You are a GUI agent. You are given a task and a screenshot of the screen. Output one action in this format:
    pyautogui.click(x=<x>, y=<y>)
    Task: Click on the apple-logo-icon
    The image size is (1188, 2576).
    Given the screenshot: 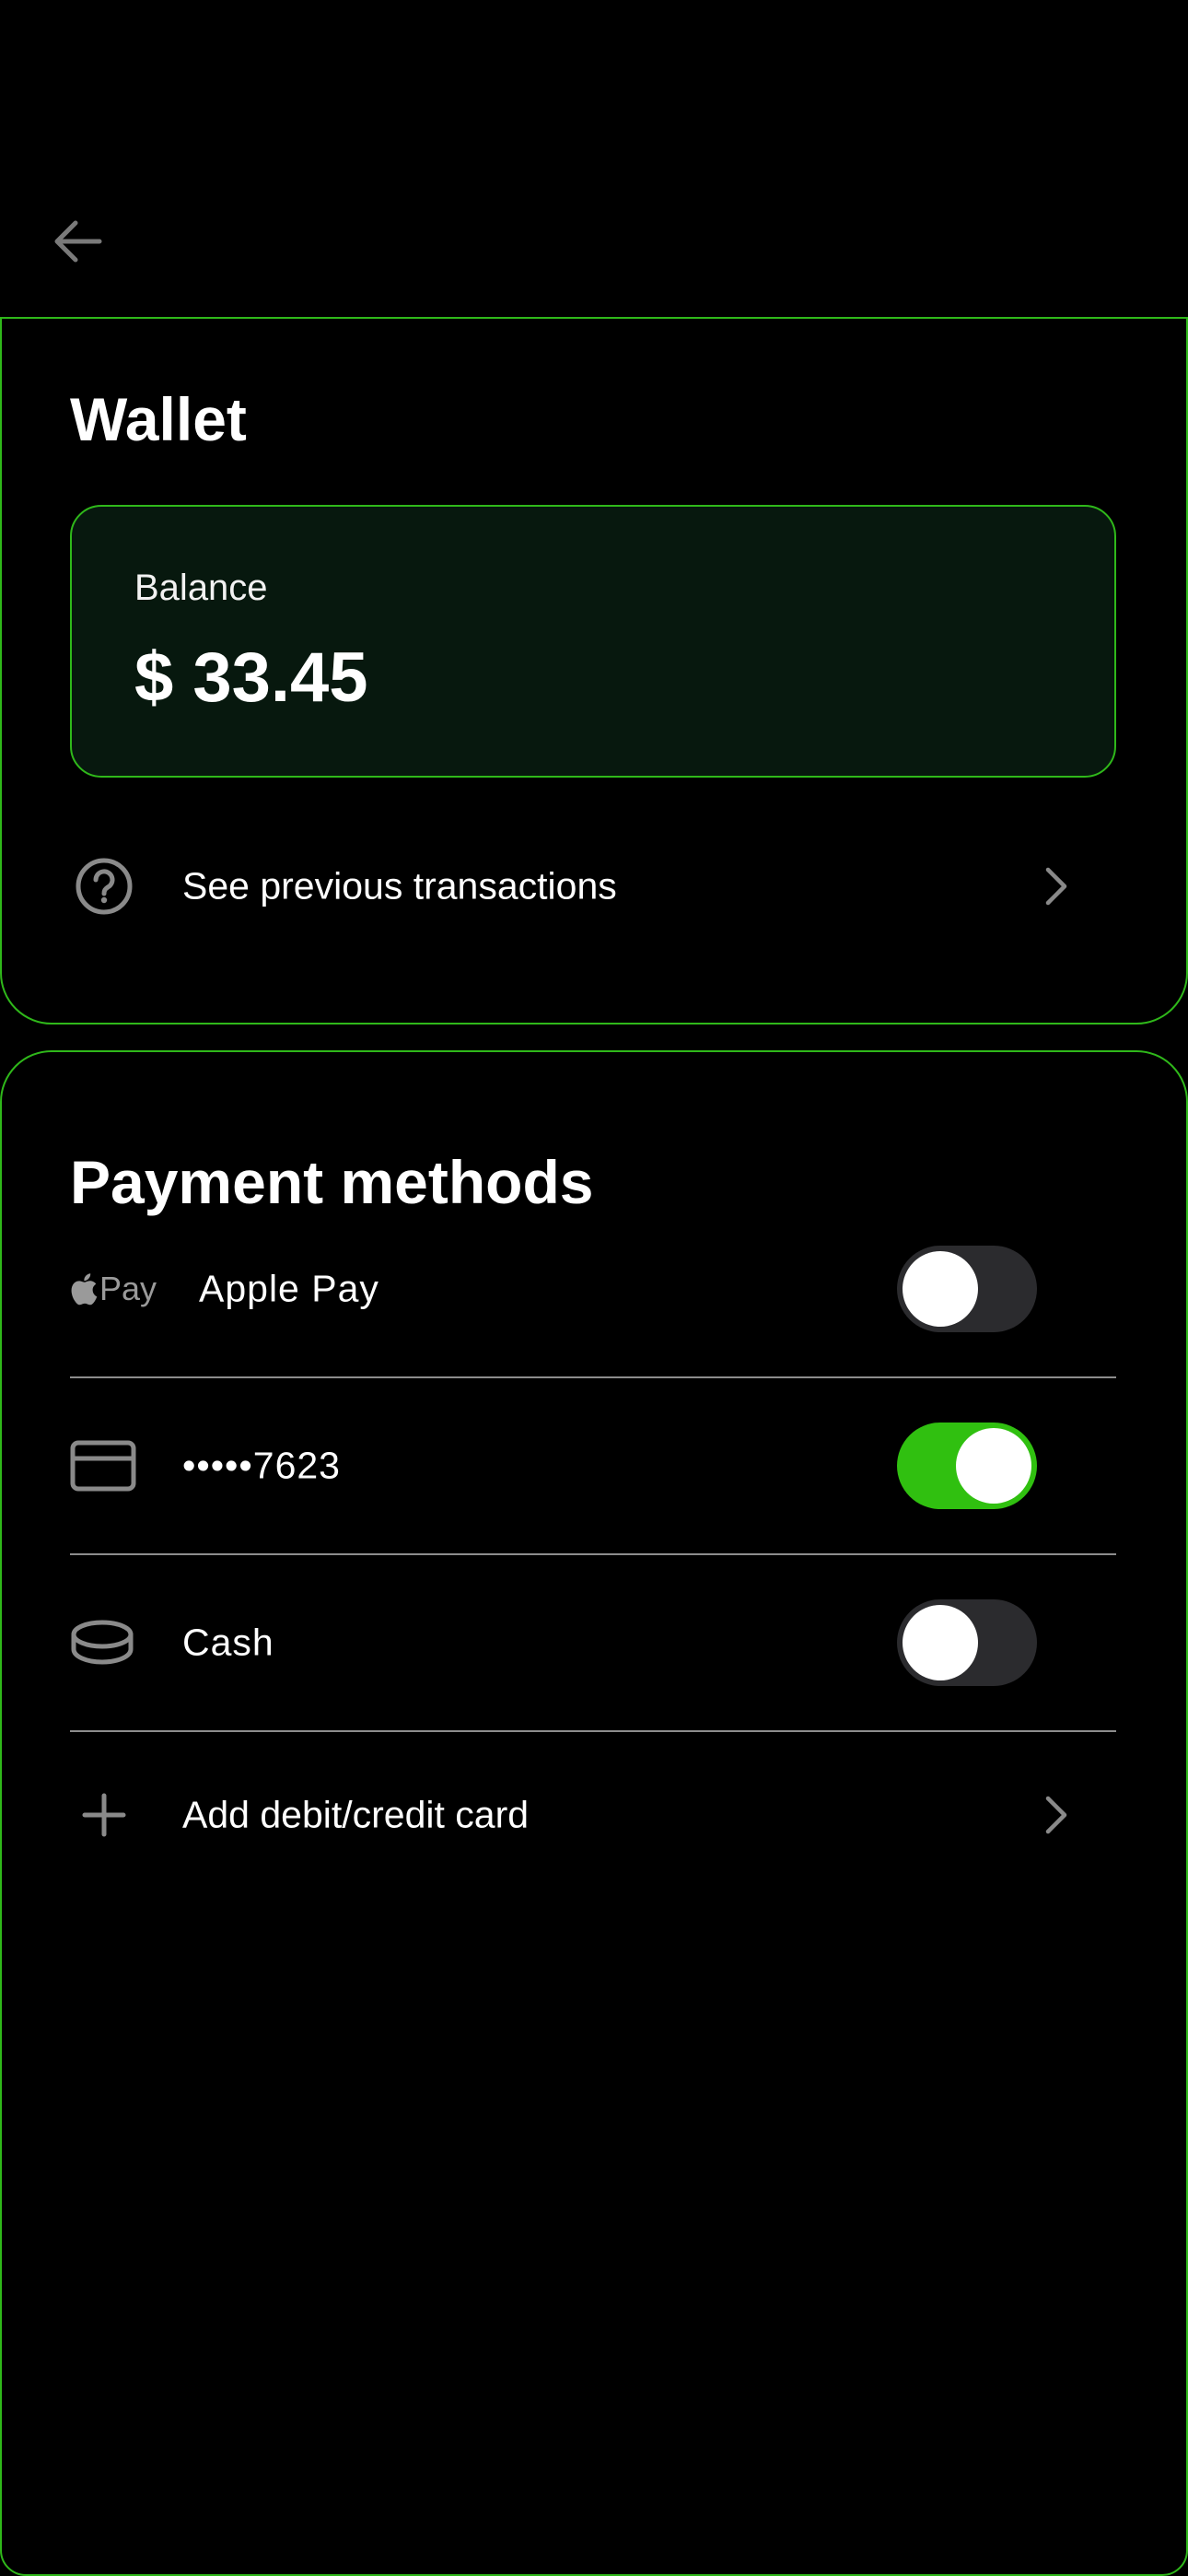 What is the action you would take?
    pyautogui.click(x=84, y=1289)
    